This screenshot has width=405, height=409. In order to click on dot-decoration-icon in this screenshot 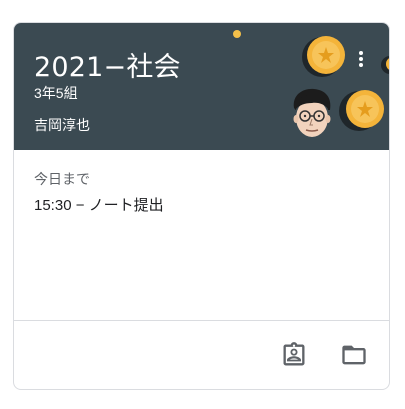, I will do `click(237, 34)`.